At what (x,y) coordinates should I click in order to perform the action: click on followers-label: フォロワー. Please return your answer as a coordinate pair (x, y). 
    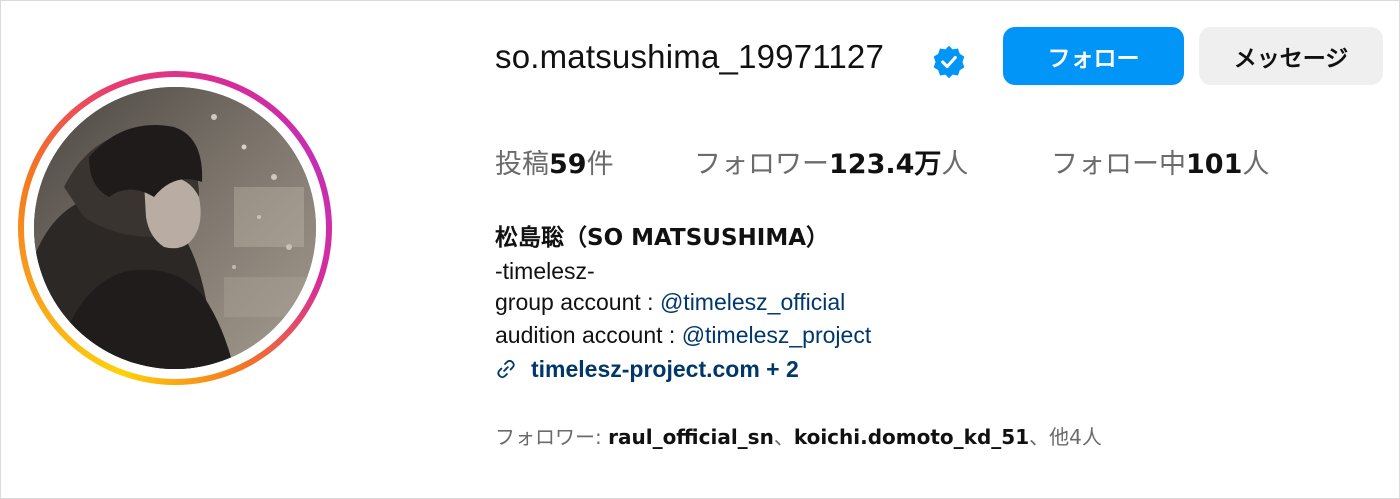
    Looking at the image, I should click on (761, 164).